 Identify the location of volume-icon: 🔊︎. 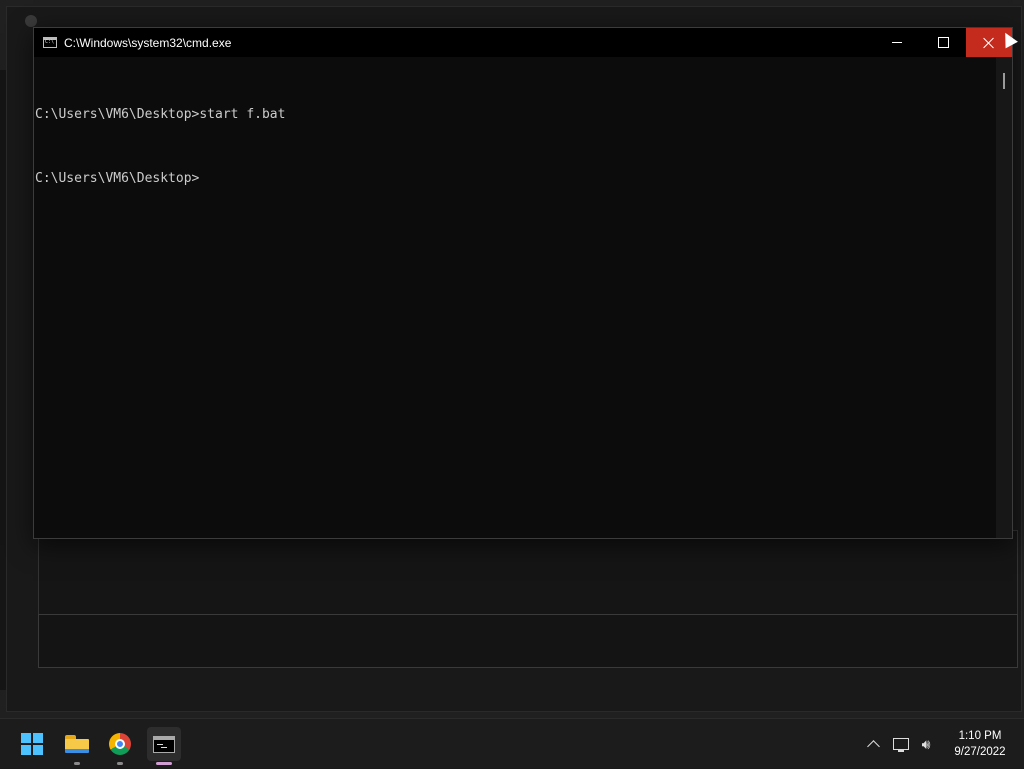
(926, 743).